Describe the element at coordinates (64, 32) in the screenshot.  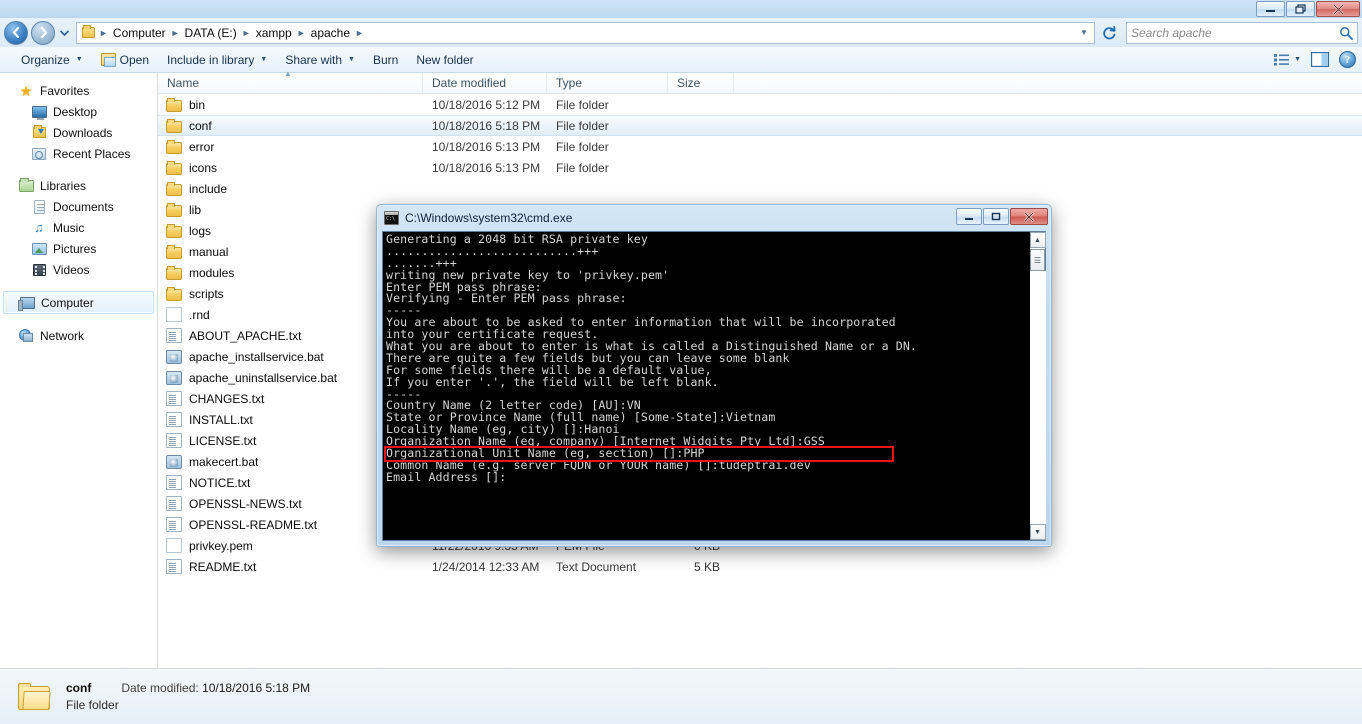
I see `recent-pages-button` at that location.